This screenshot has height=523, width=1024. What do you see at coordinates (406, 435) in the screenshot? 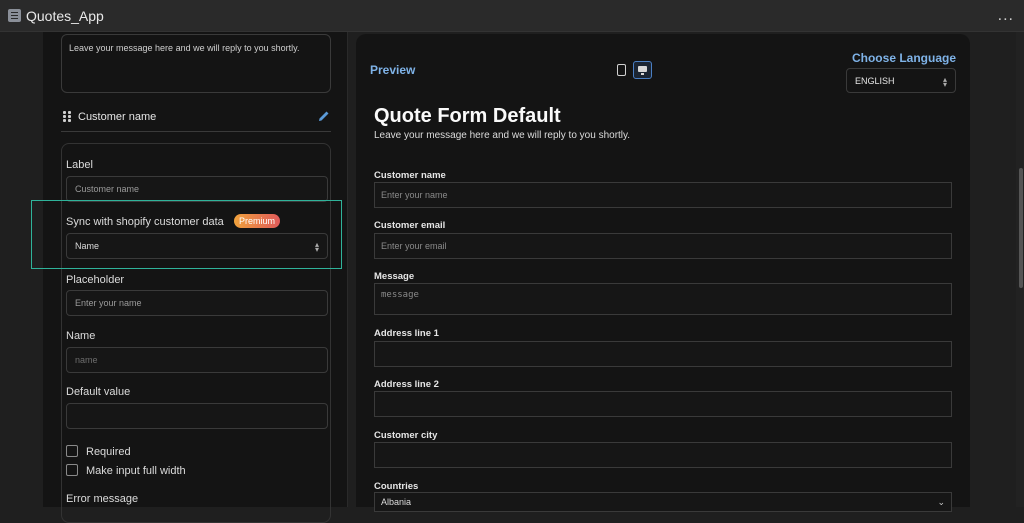
I see `customer-city-label: Customer city` at bounding box center [406, 435].